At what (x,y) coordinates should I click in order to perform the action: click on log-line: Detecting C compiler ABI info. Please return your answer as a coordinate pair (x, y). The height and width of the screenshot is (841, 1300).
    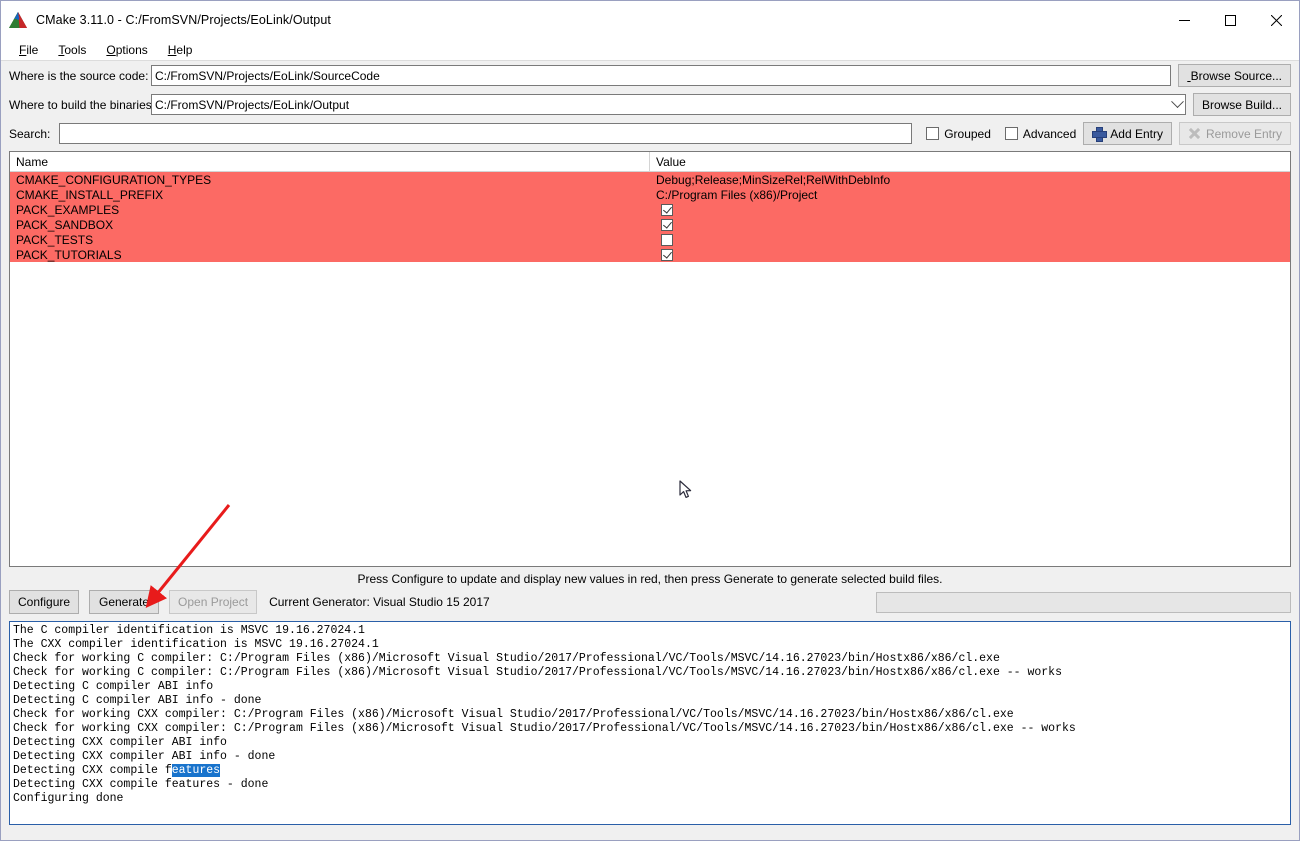
    Looking at the image, I should click on (113, 686).